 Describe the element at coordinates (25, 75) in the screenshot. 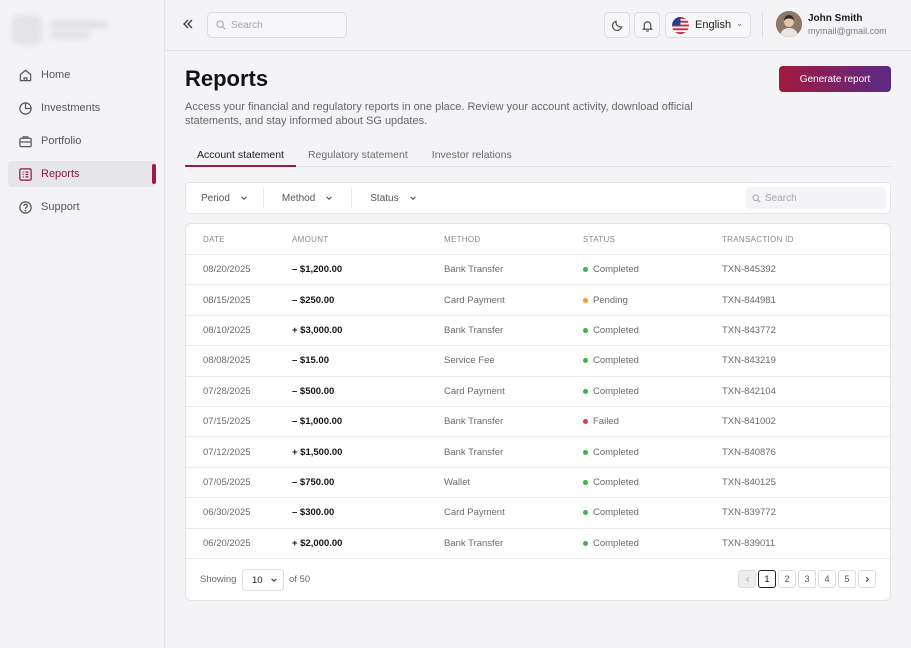

I see `home-icon` at that location.